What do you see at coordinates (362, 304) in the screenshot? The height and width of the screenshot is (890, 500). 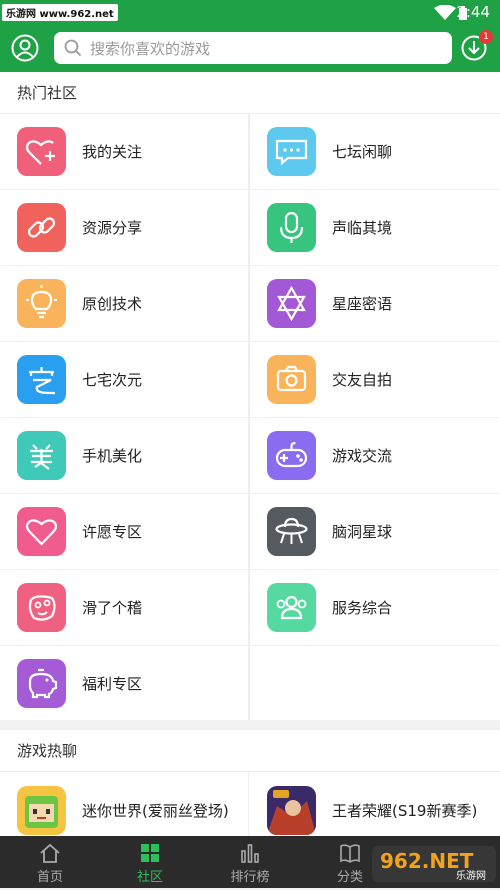 I see `community-label: 星座密语` at bounding box center [362, 304].